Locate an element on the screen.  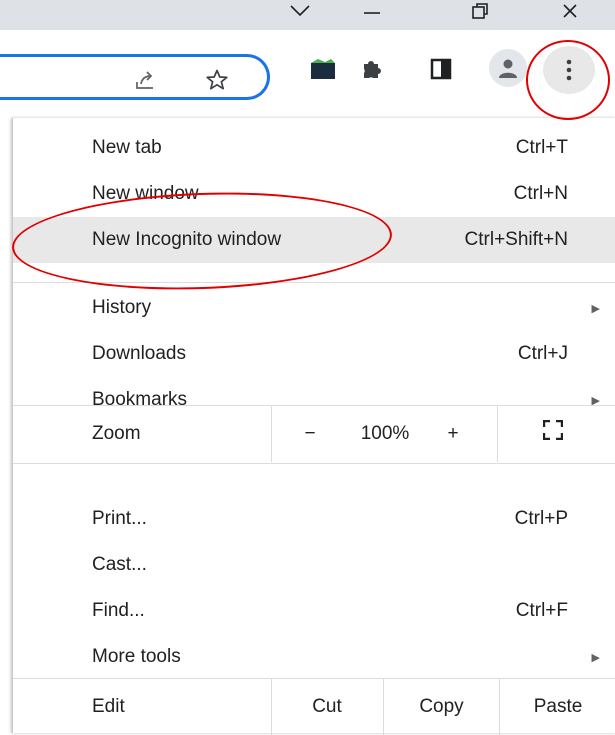
profile-icon is located at coordinates (508, 68).